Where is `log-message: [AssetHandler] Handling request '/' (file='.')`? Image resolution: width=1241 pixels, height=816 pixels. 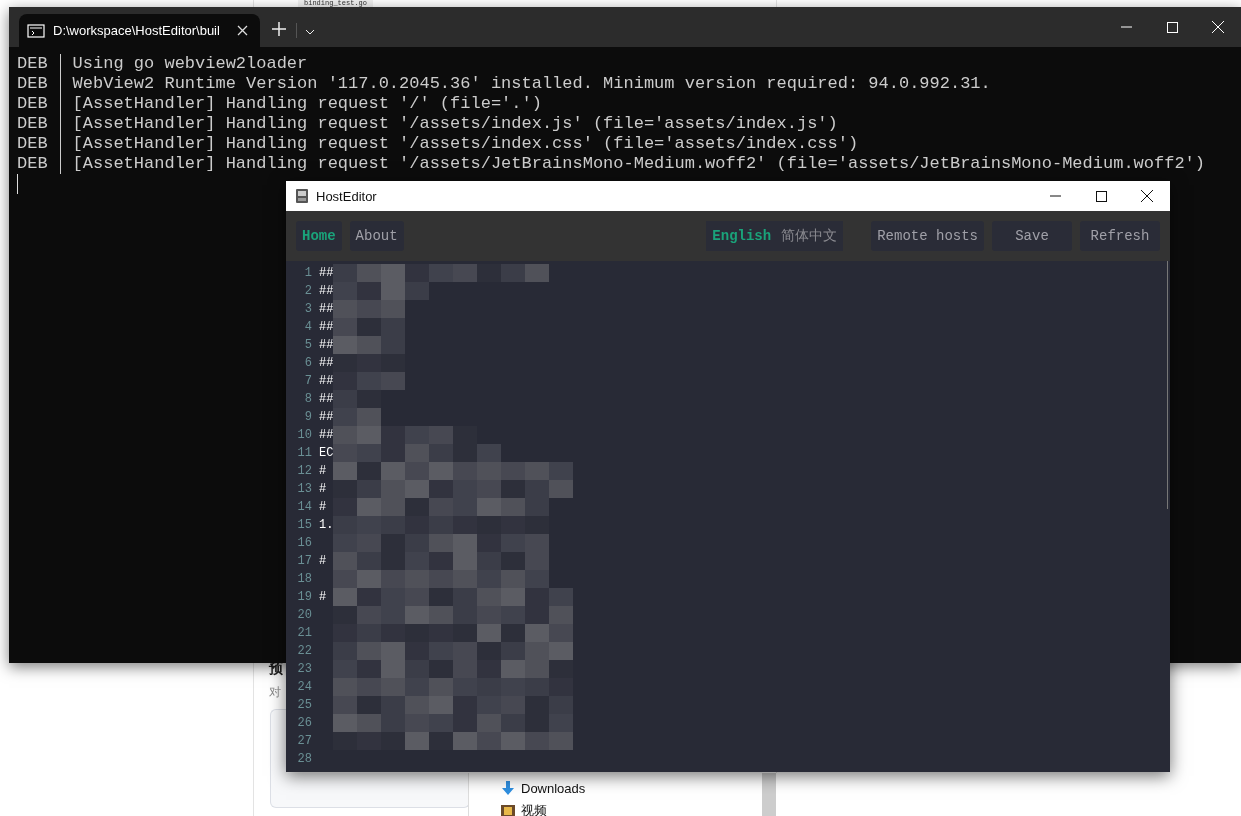
log-message: [AssetHandler] Handling request '/' (file='.') is located at coordinates (307, 104).